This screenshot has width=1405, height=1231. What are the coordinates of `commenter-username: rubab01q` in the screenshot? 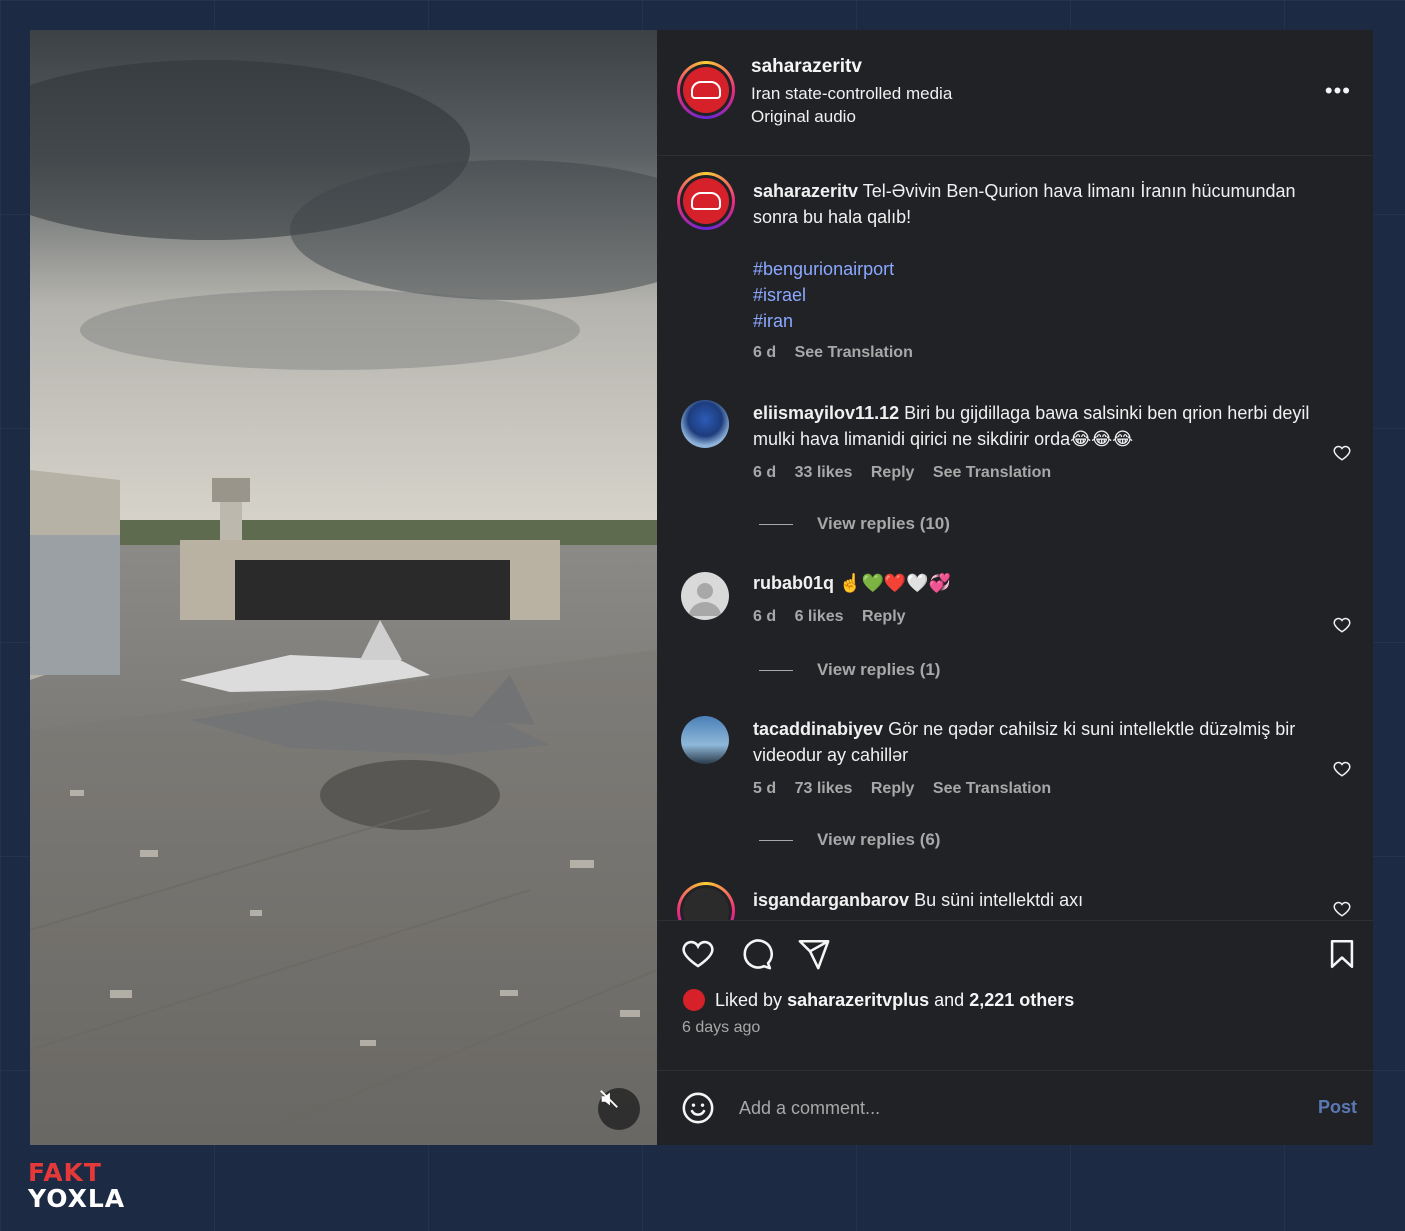 It's located at (793, 583).